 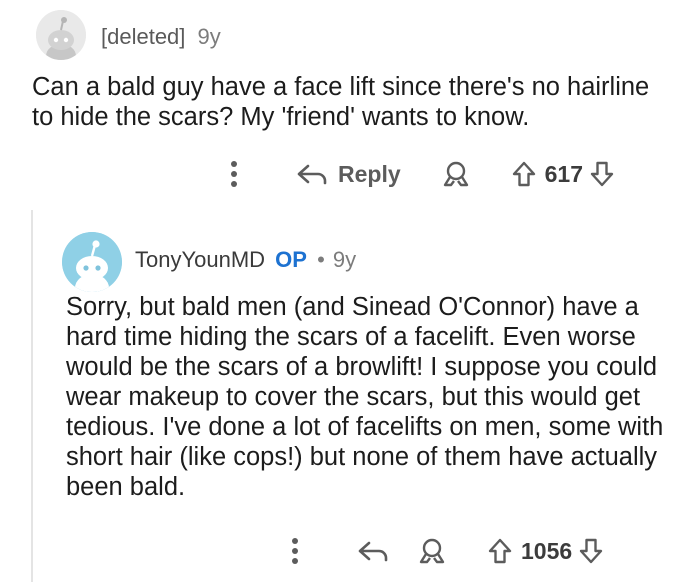 I want to click on author-name: [deleted], so click(x=143, y=36).